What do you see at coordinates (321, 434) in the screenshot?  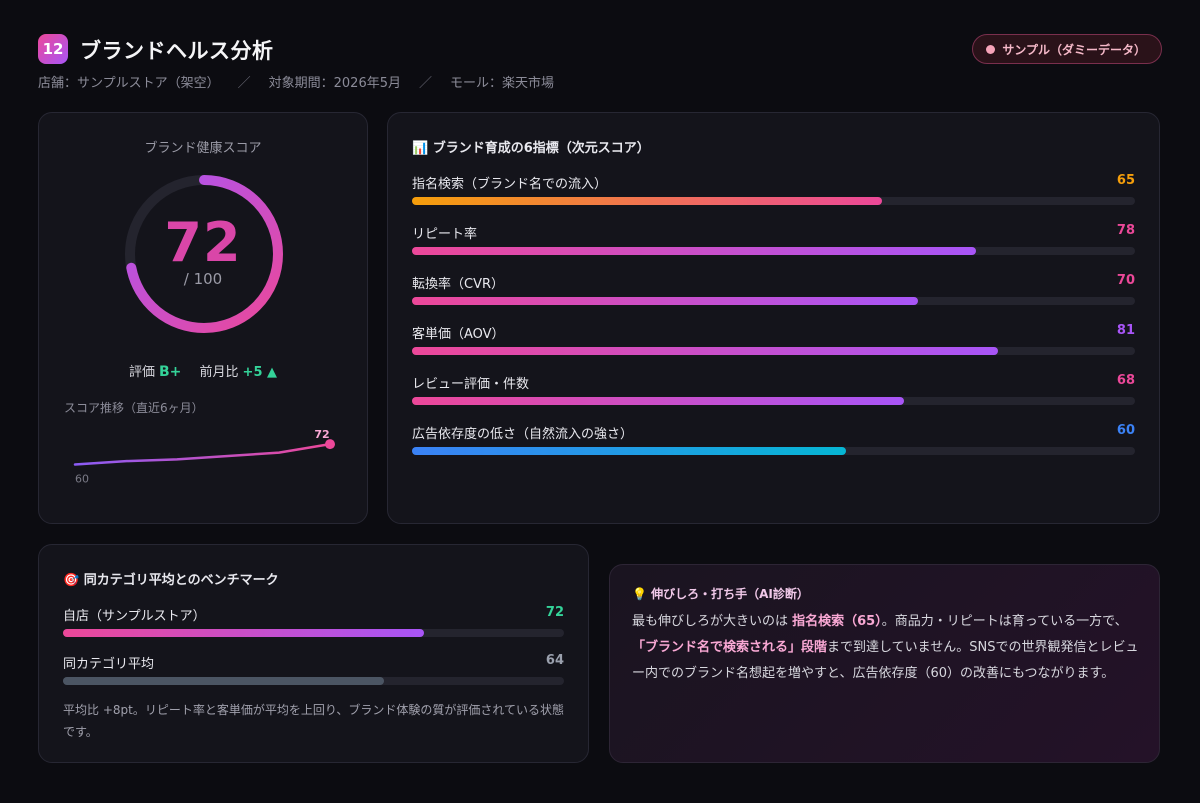 I see `trend-end-label: 72` at bounding box center [321, 434].